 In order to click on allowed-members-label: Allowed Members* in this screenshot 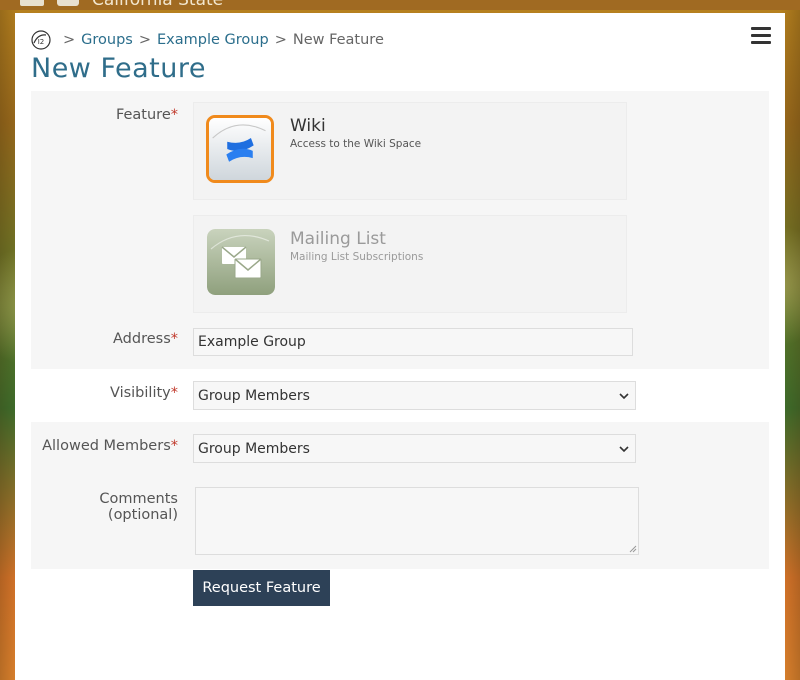, I will do `click(110, 446)`.